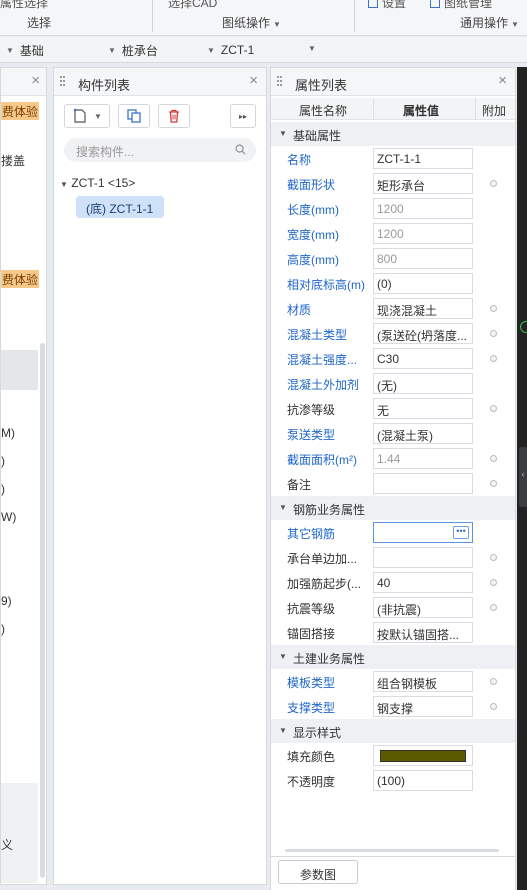 This screenshot has height=890, width=527. I want to click on property-row: 截面面积(m²) 1.44, so click(393, 458).